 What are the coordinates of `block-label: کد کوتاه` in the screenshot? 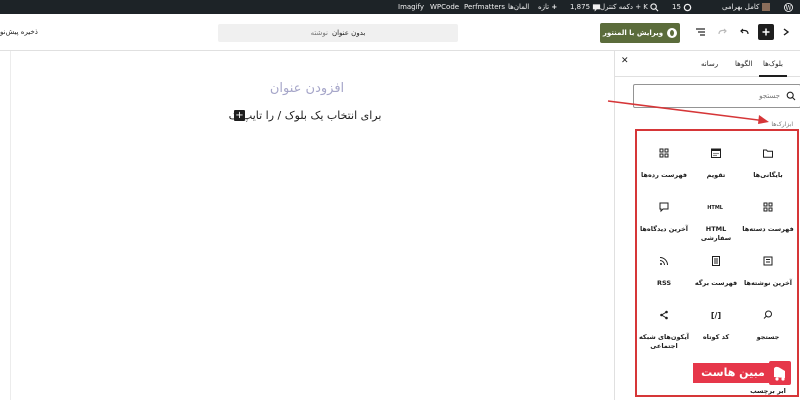 It's located at (716, 337).